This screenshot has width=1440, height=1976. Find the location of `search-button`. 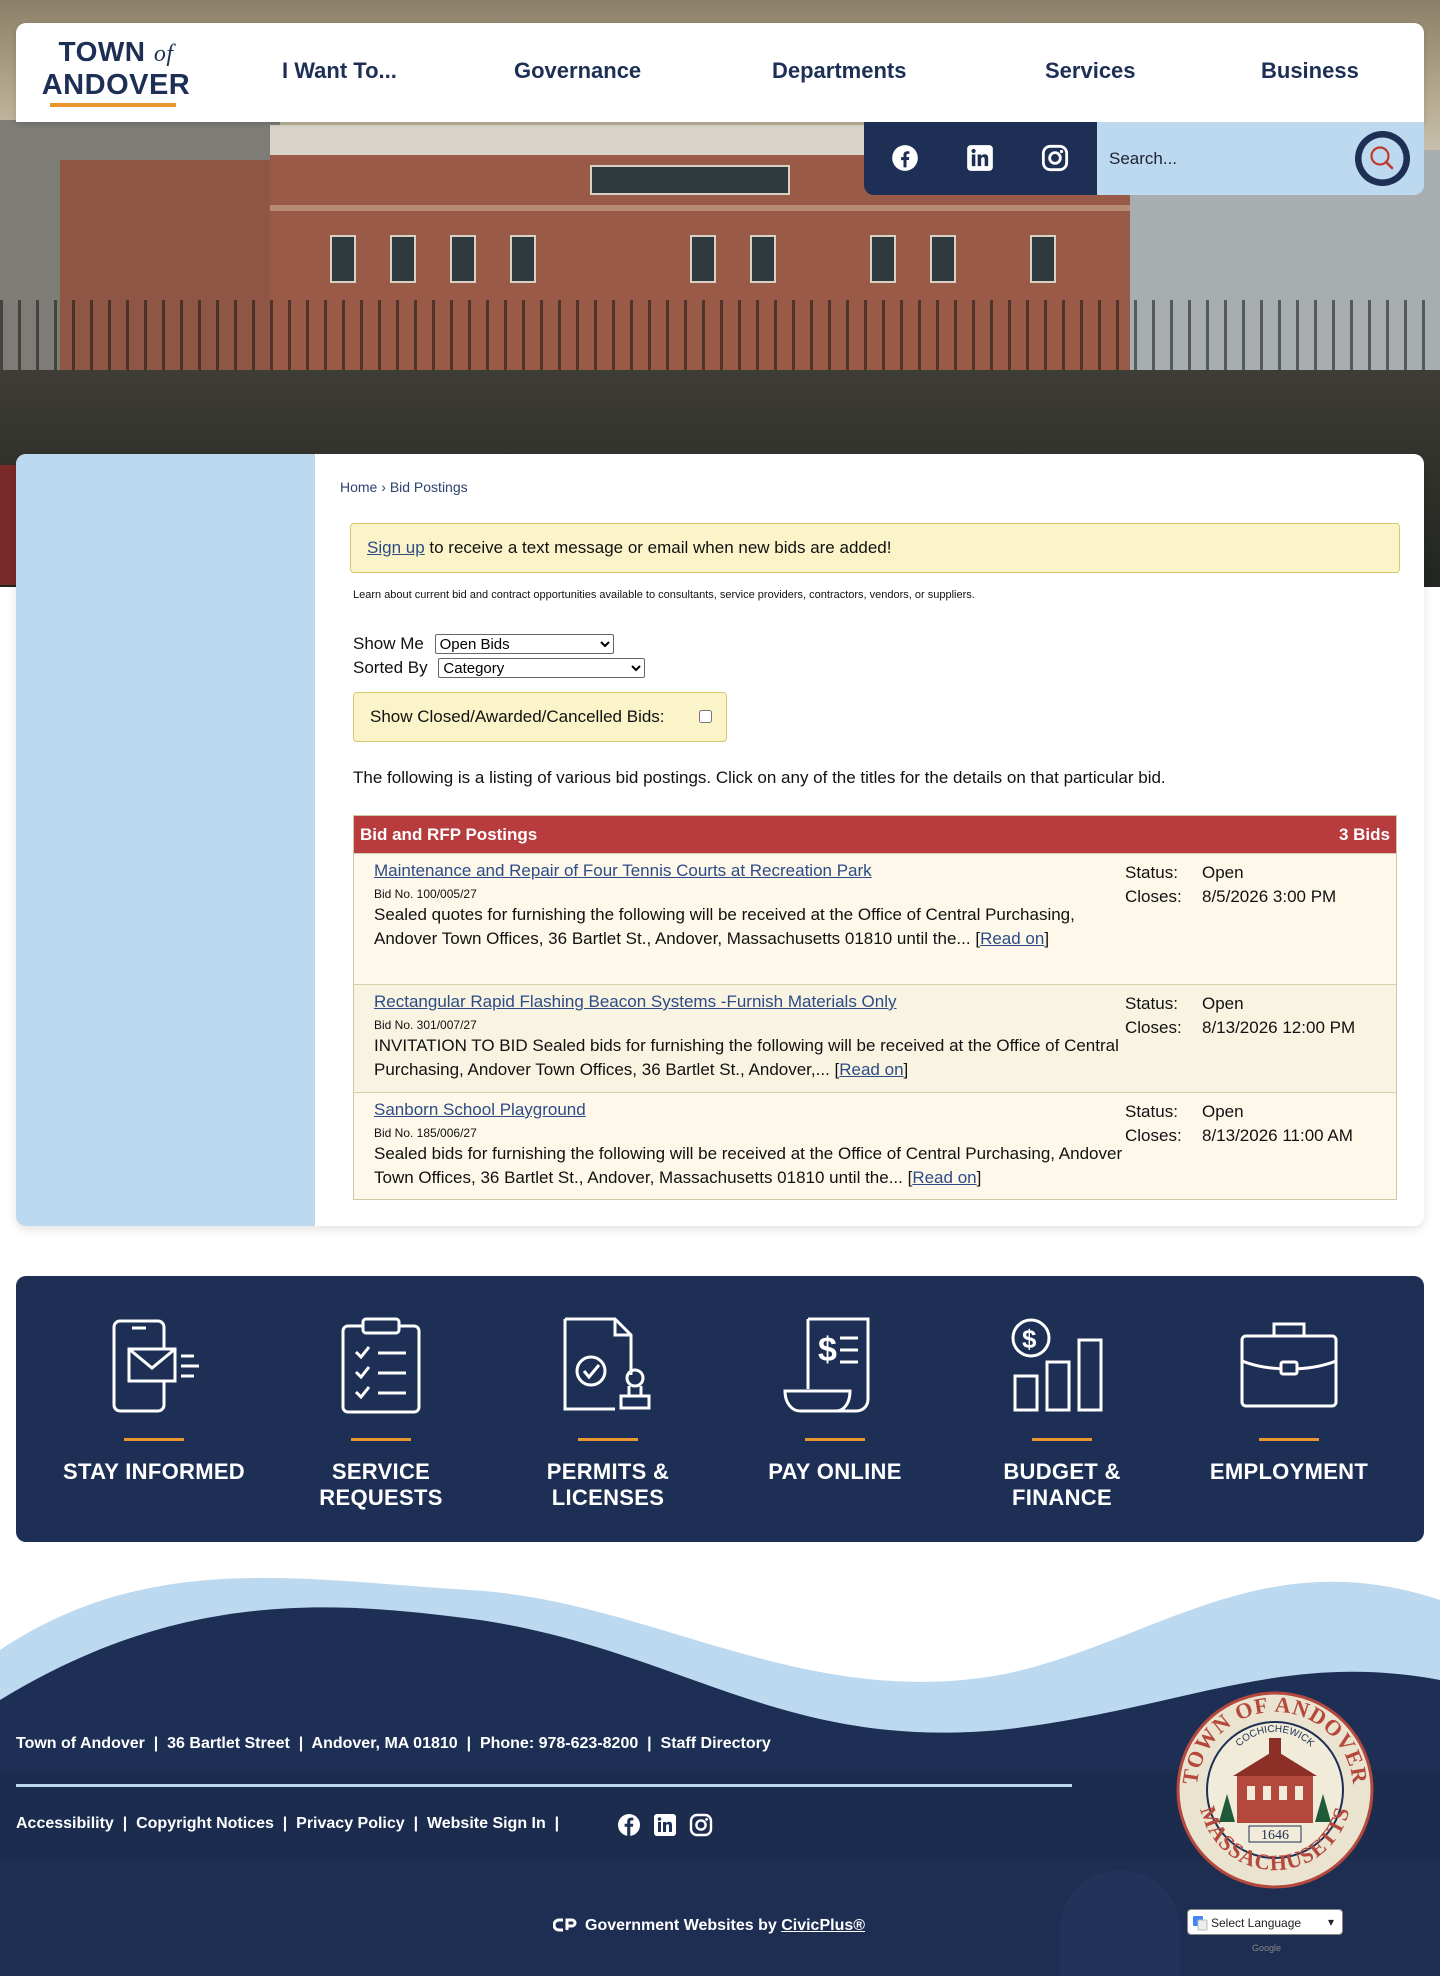

search-button is located at coordinates (1382, 158).